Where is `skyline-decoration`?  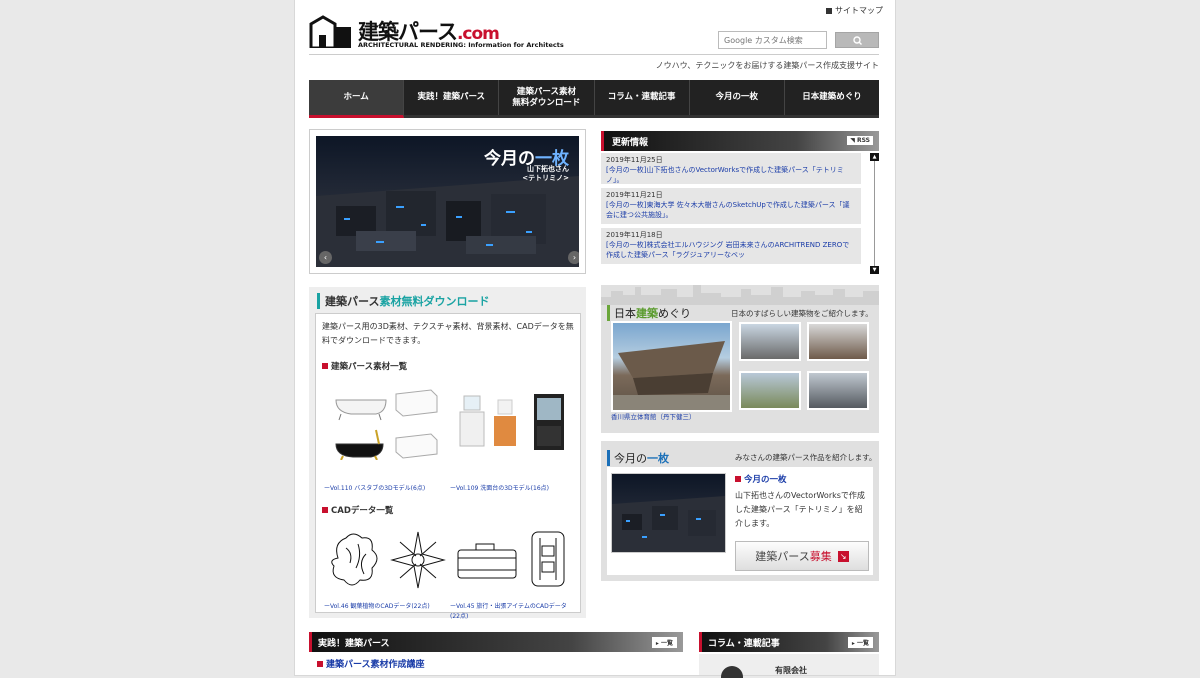 skyline-decoration is located at coordinates (740, 295).